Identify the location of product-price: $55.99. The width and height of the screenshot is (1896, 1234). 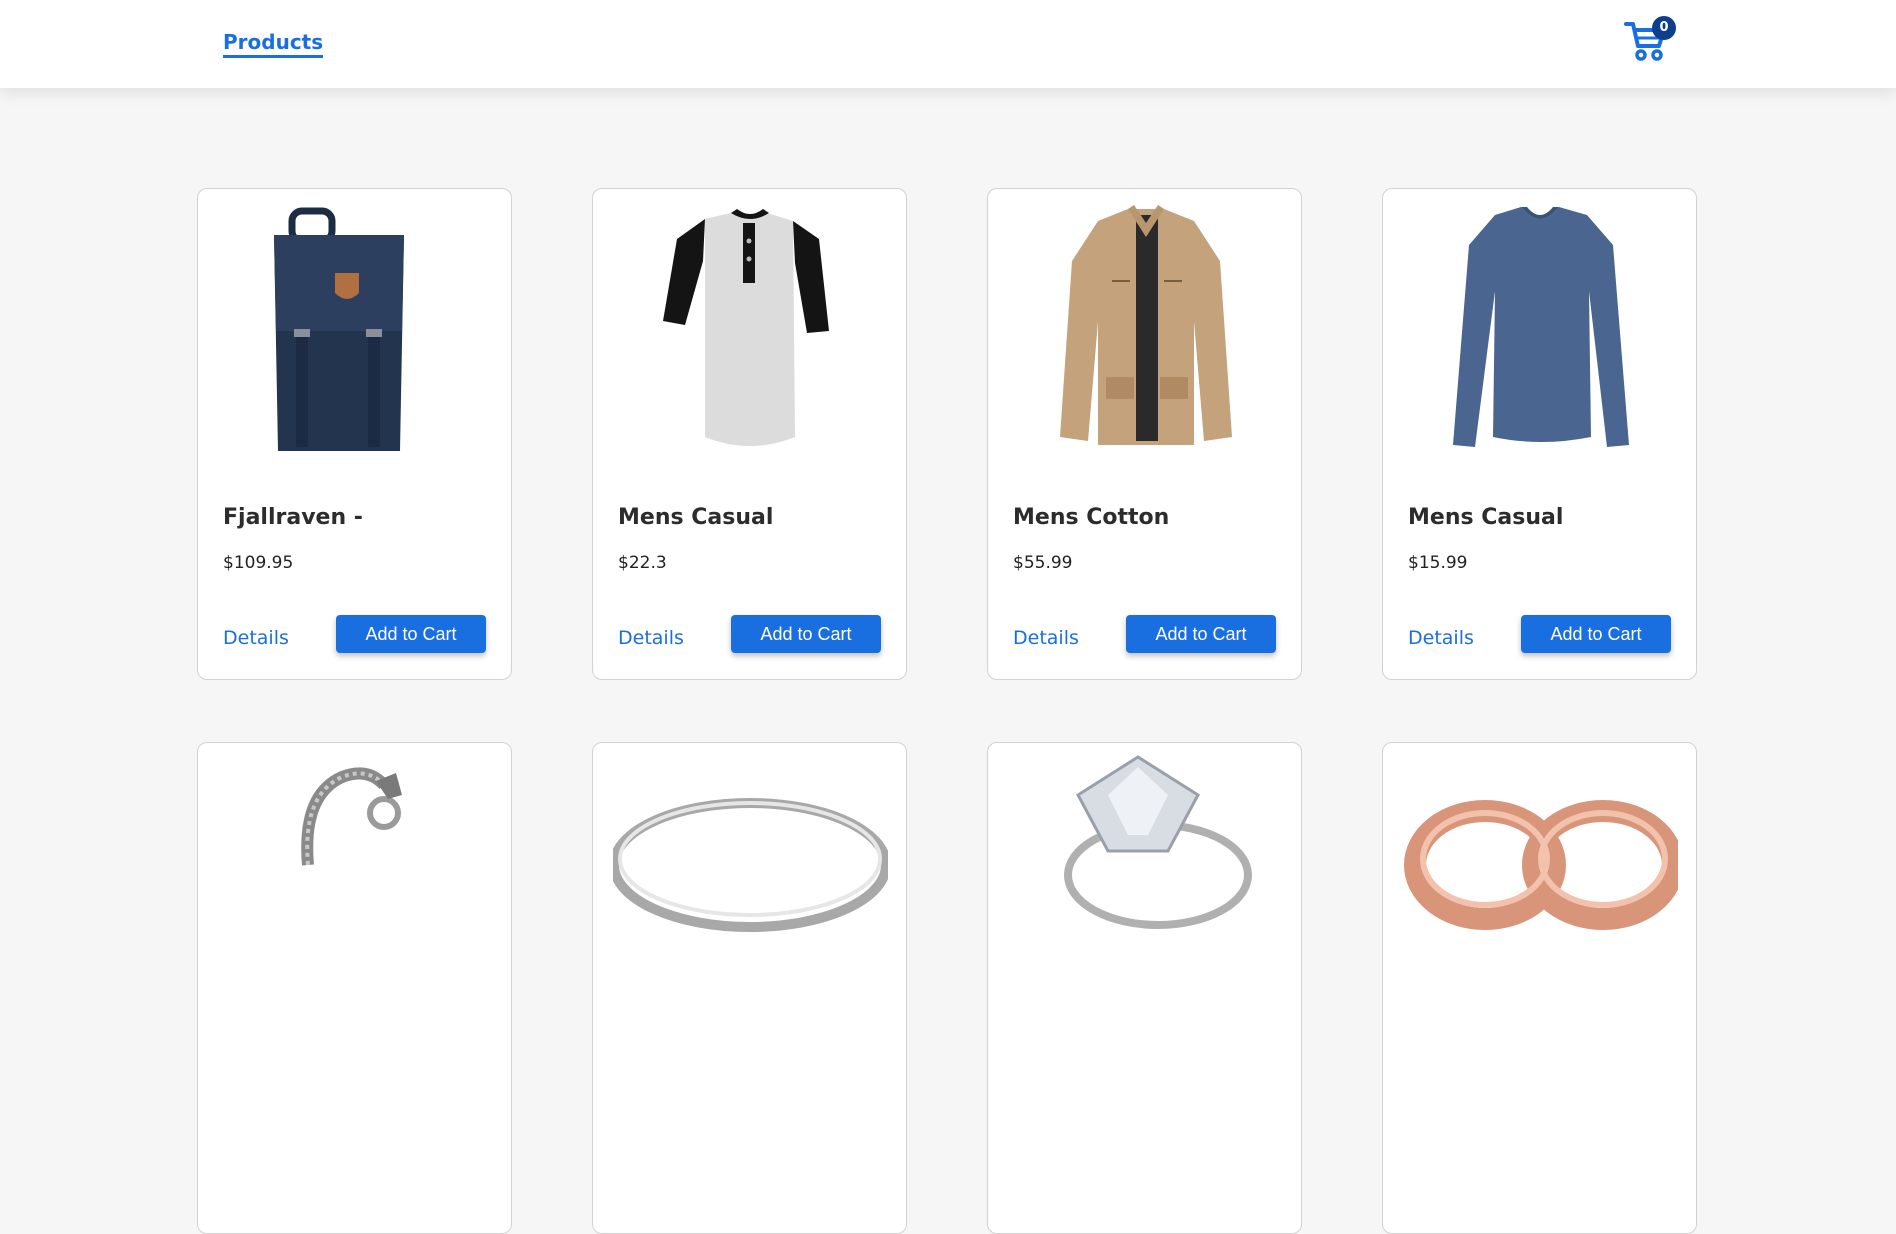
(1043, 563).